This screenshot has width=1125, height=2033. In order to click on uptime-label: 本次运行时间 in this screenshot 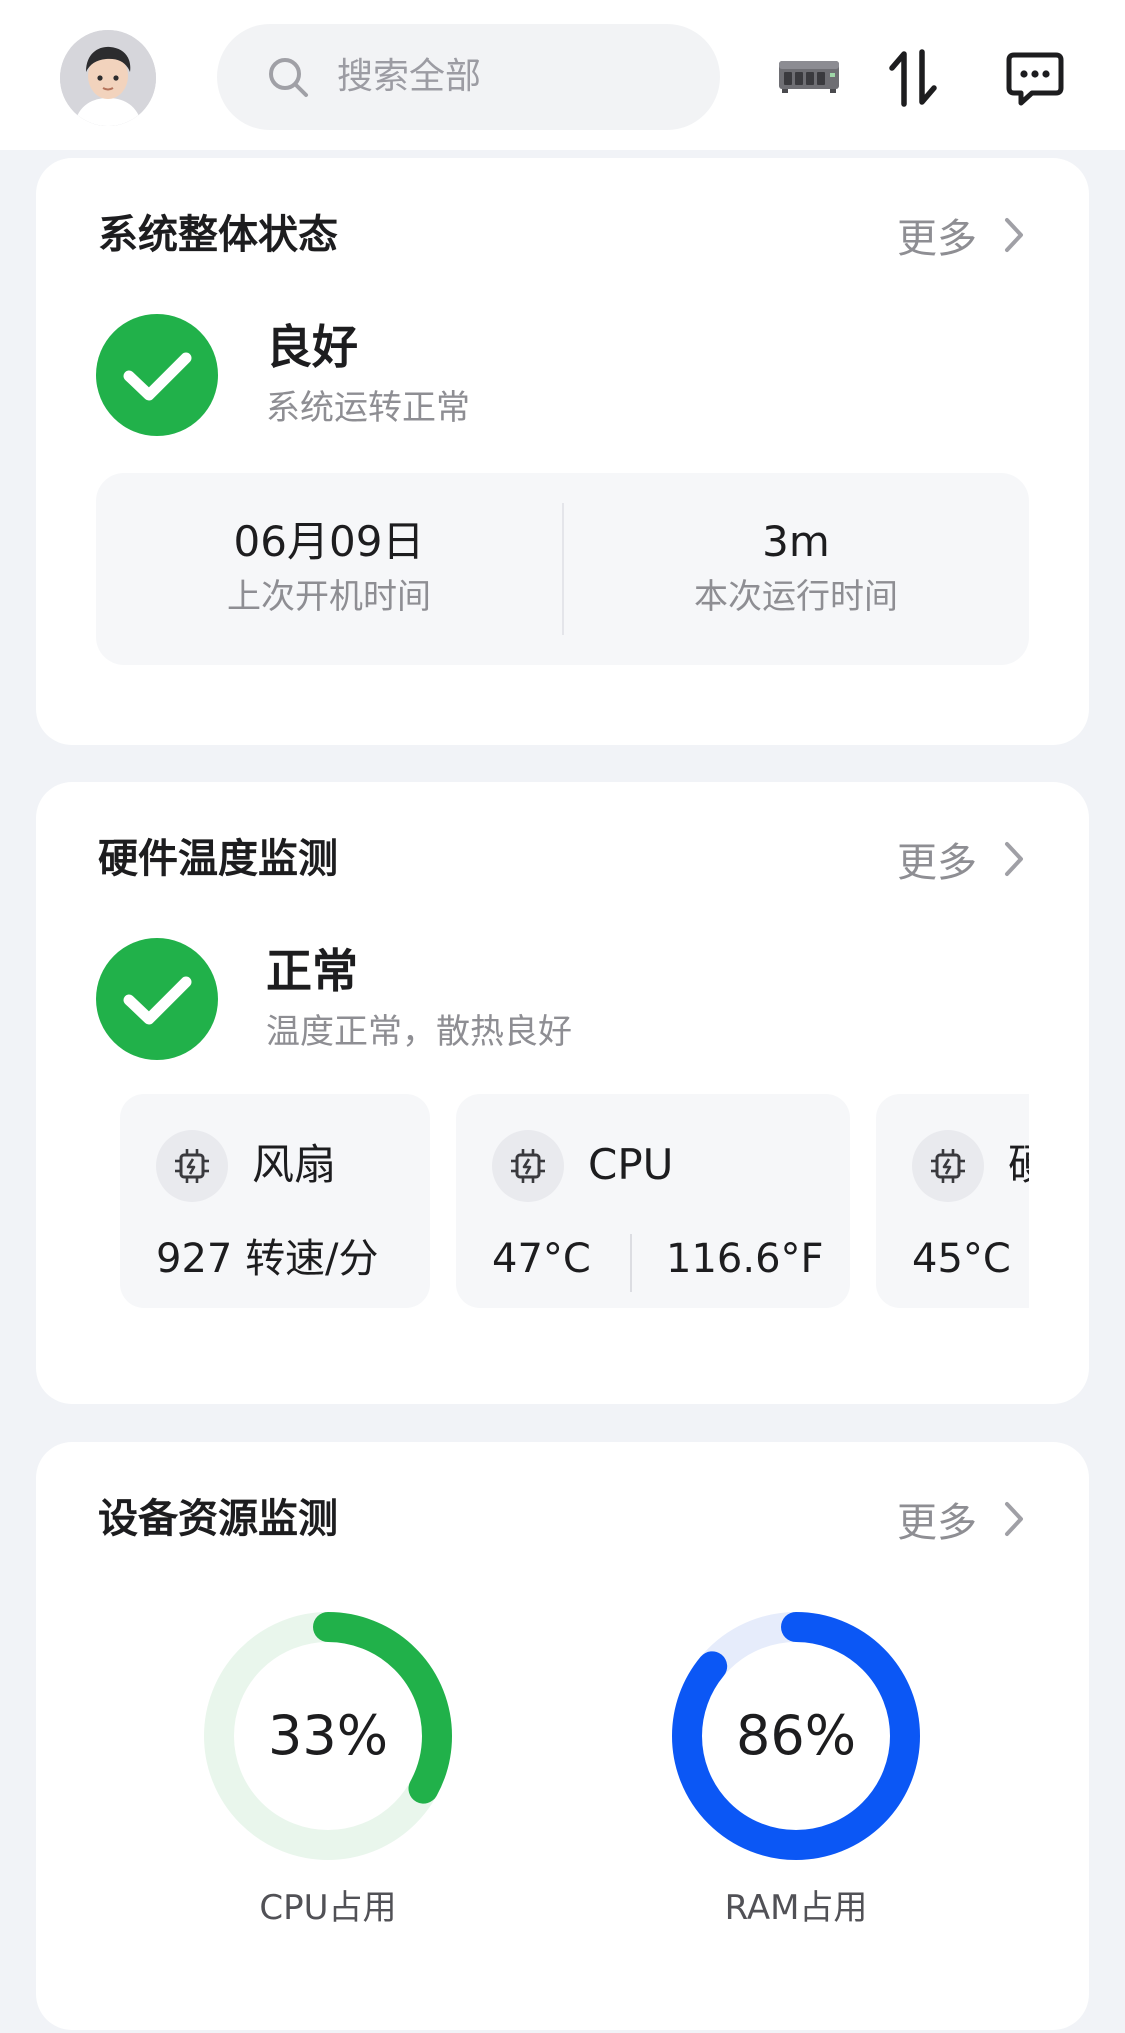, I will do `click(796, 597)`.